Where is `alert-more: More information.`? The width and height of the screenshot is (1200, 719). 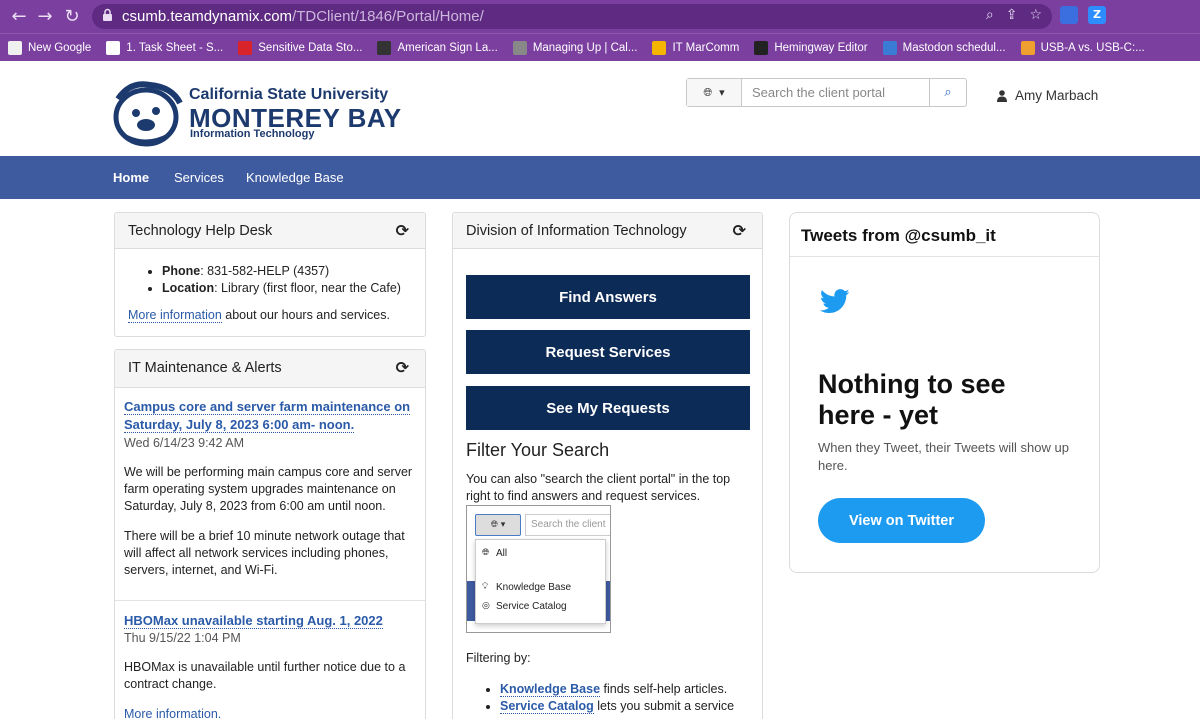 alert-more: More information. is located at coordinates (269, 712).